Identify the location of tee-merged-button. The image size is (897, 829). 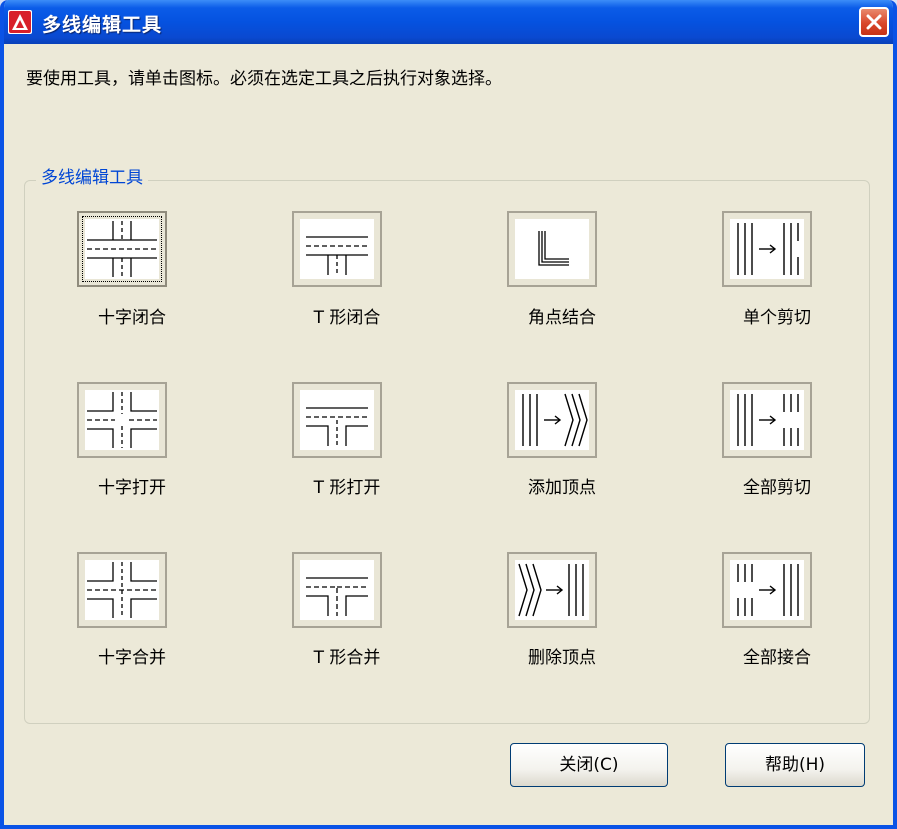
(337, 590).